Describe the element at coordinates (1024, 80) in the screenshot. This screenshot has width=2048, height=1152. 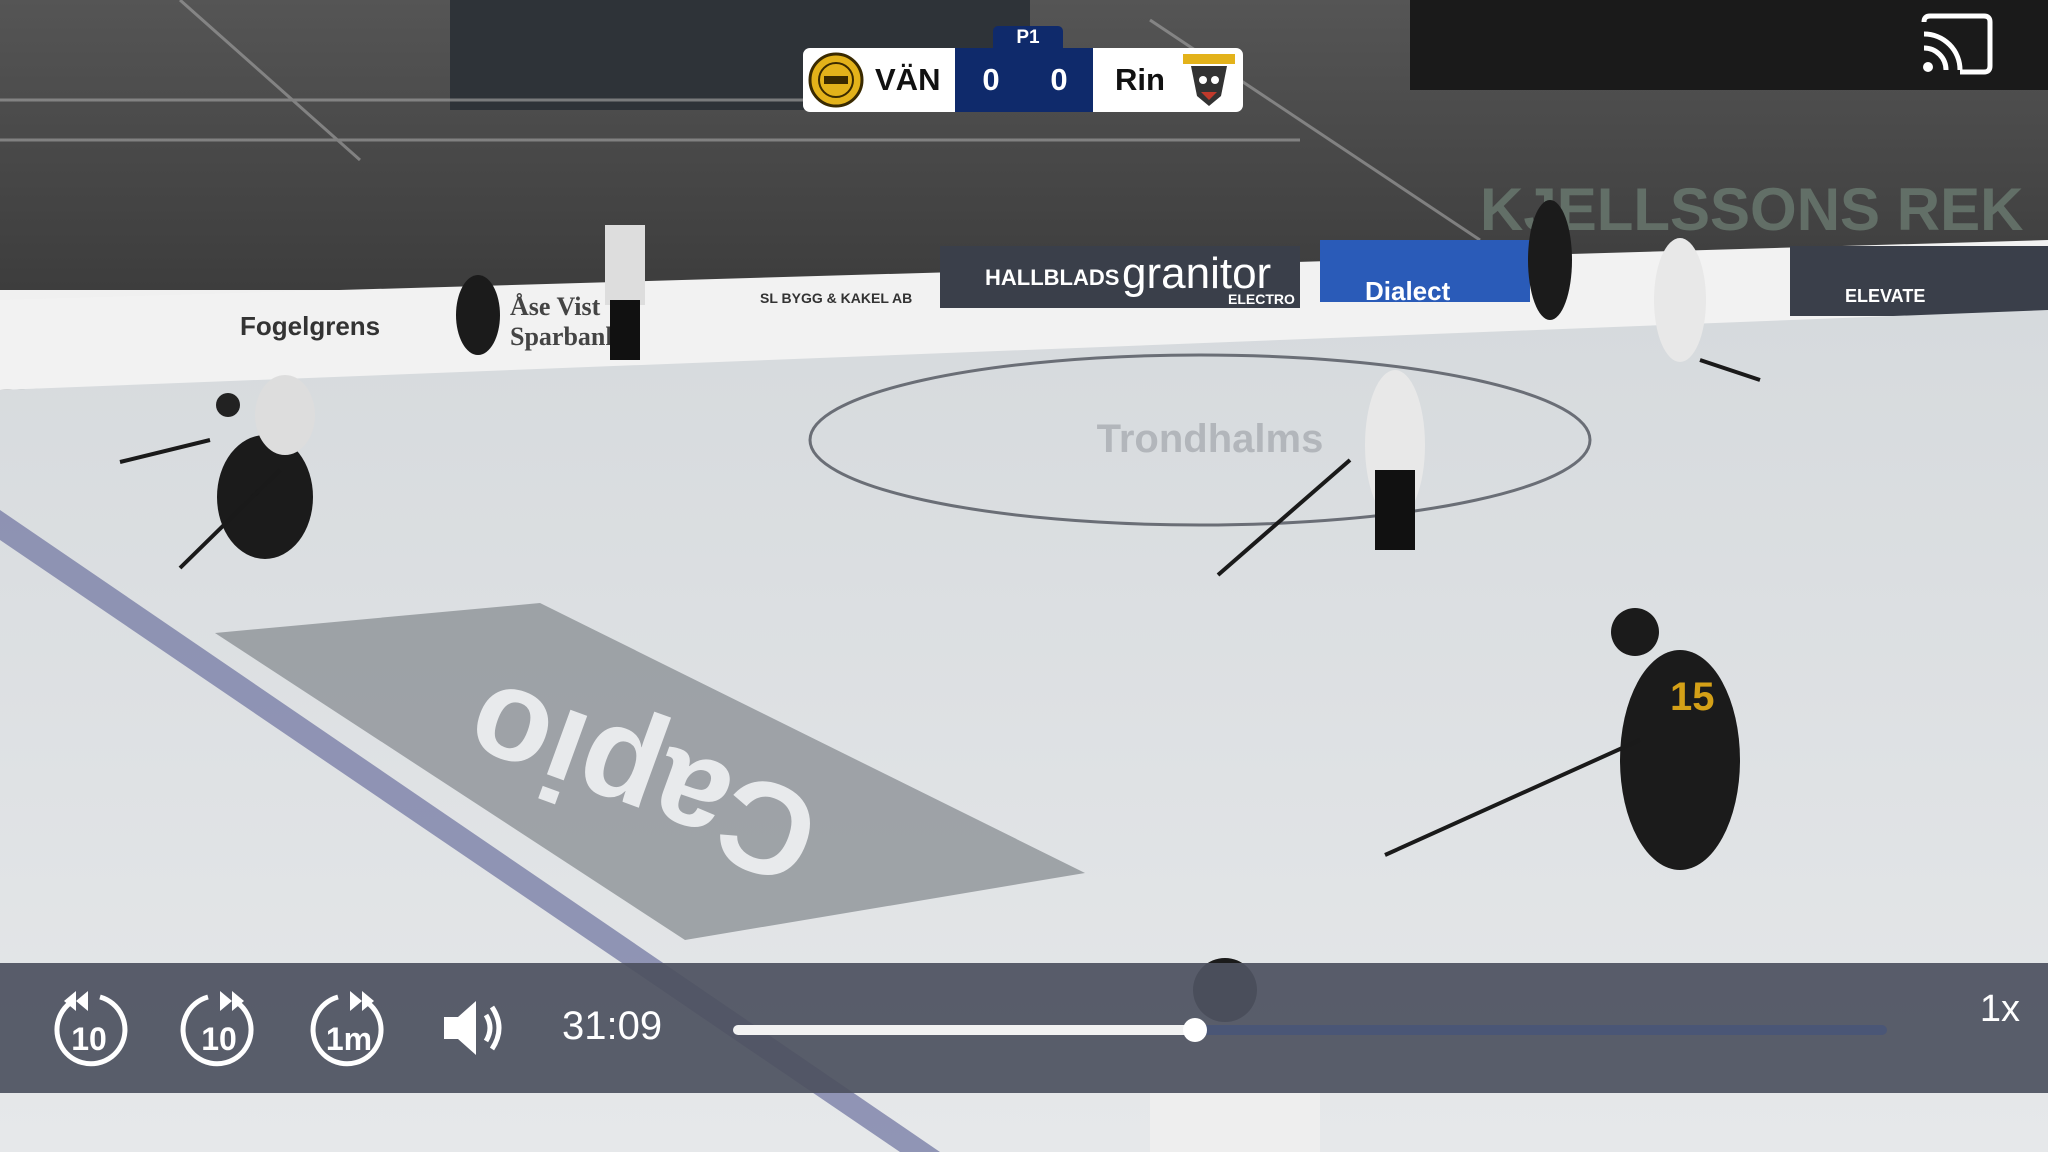
I see `score-panel: 0 0` at that location.